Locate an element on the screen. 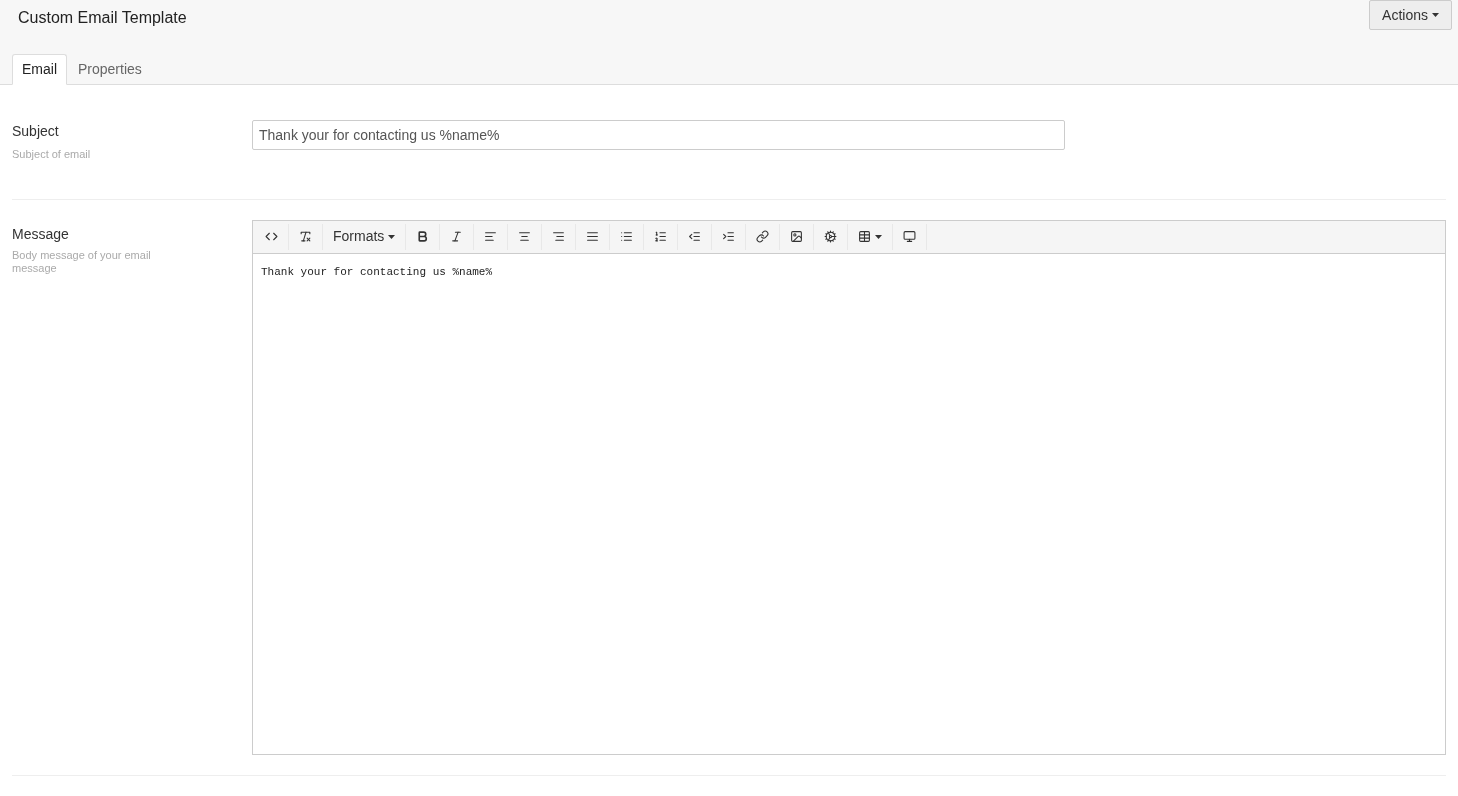 The image size is (1458, 796). formats-dropdown: Formats is located at coordinates (365, 236).